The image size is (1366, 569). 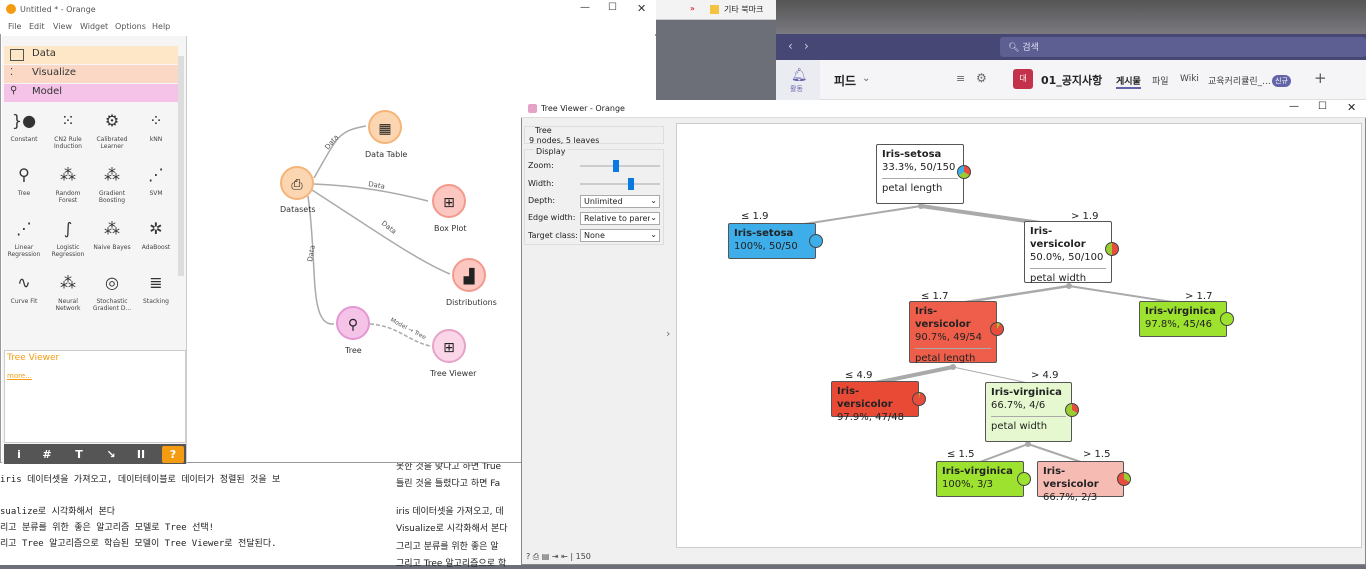 I want to click on tree-node-internal: Iris-virginica 66.7%, 4/6 petal width, so click(x=1032, y=412).